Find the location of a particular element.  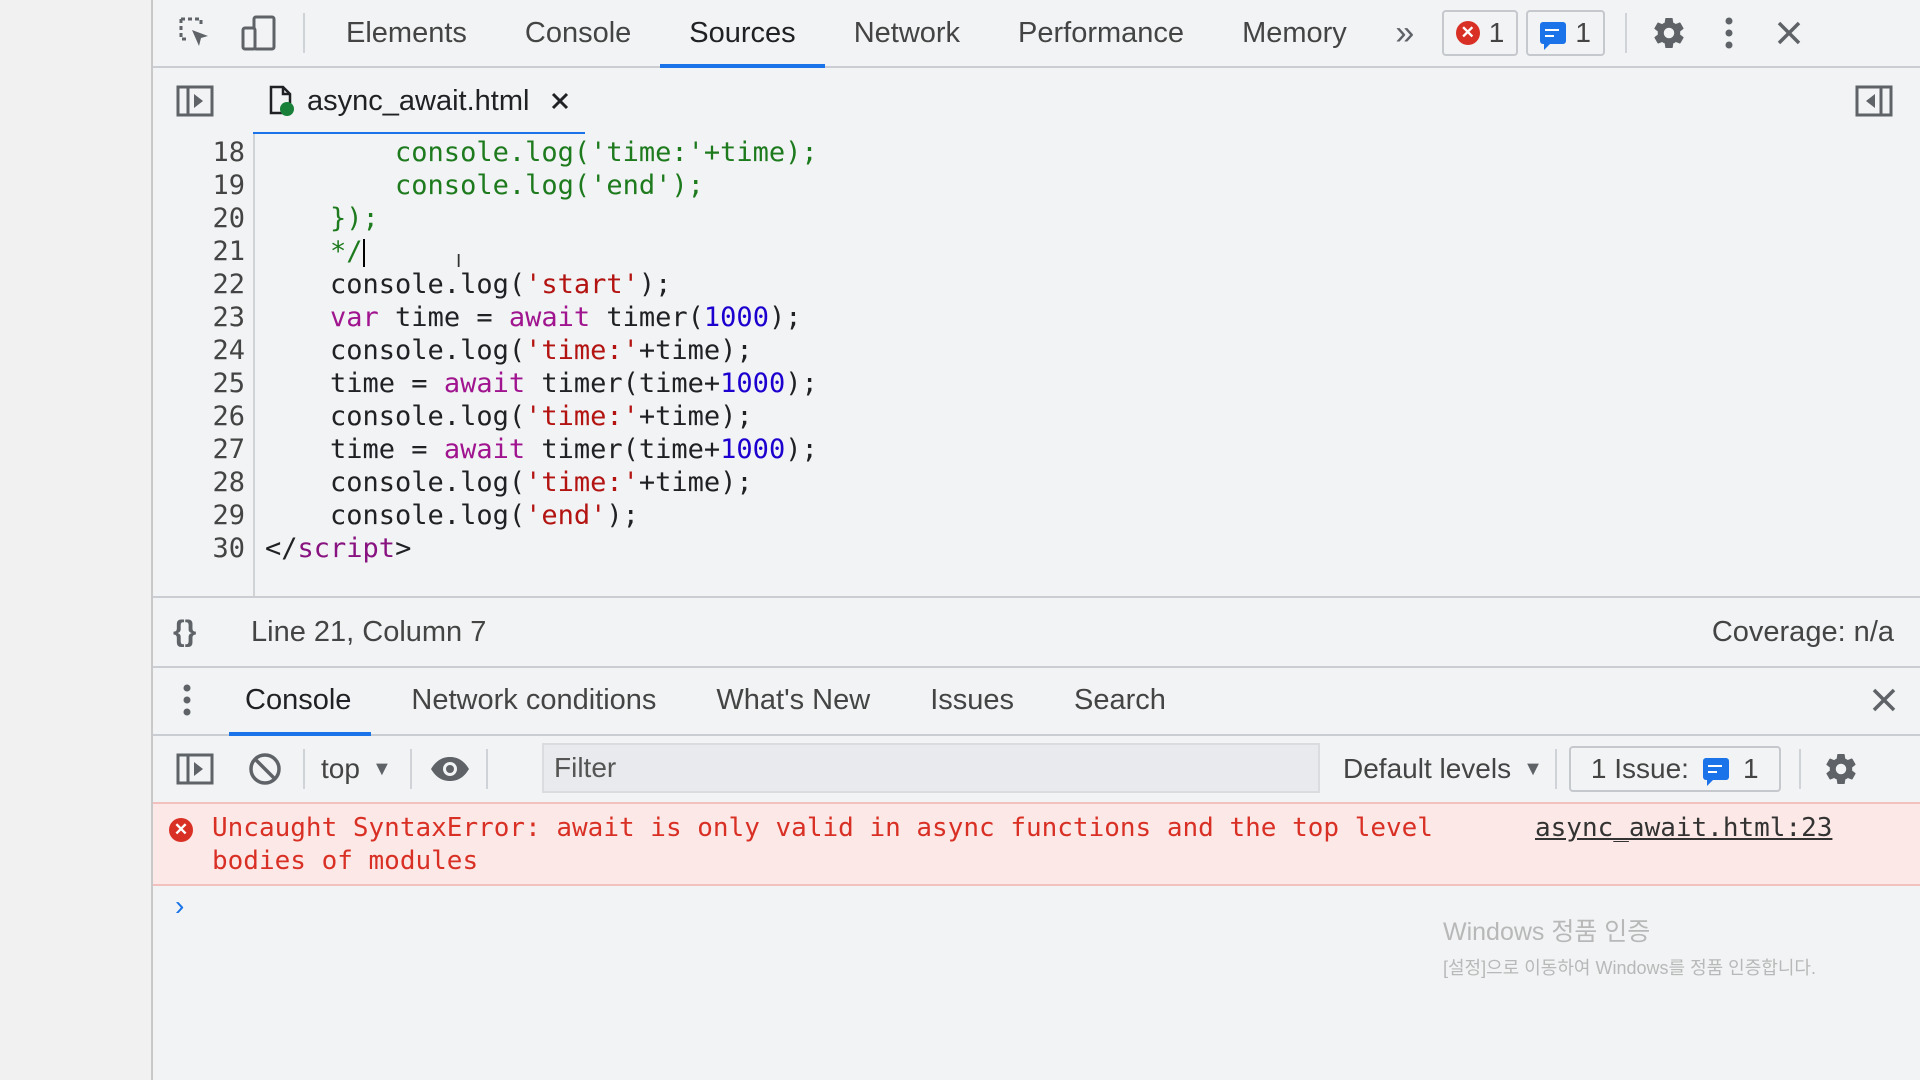

console-toolbar: top ▼ Filter Default levels ▼ 1 Issue: 1 is located at coordinates (1036, 770).